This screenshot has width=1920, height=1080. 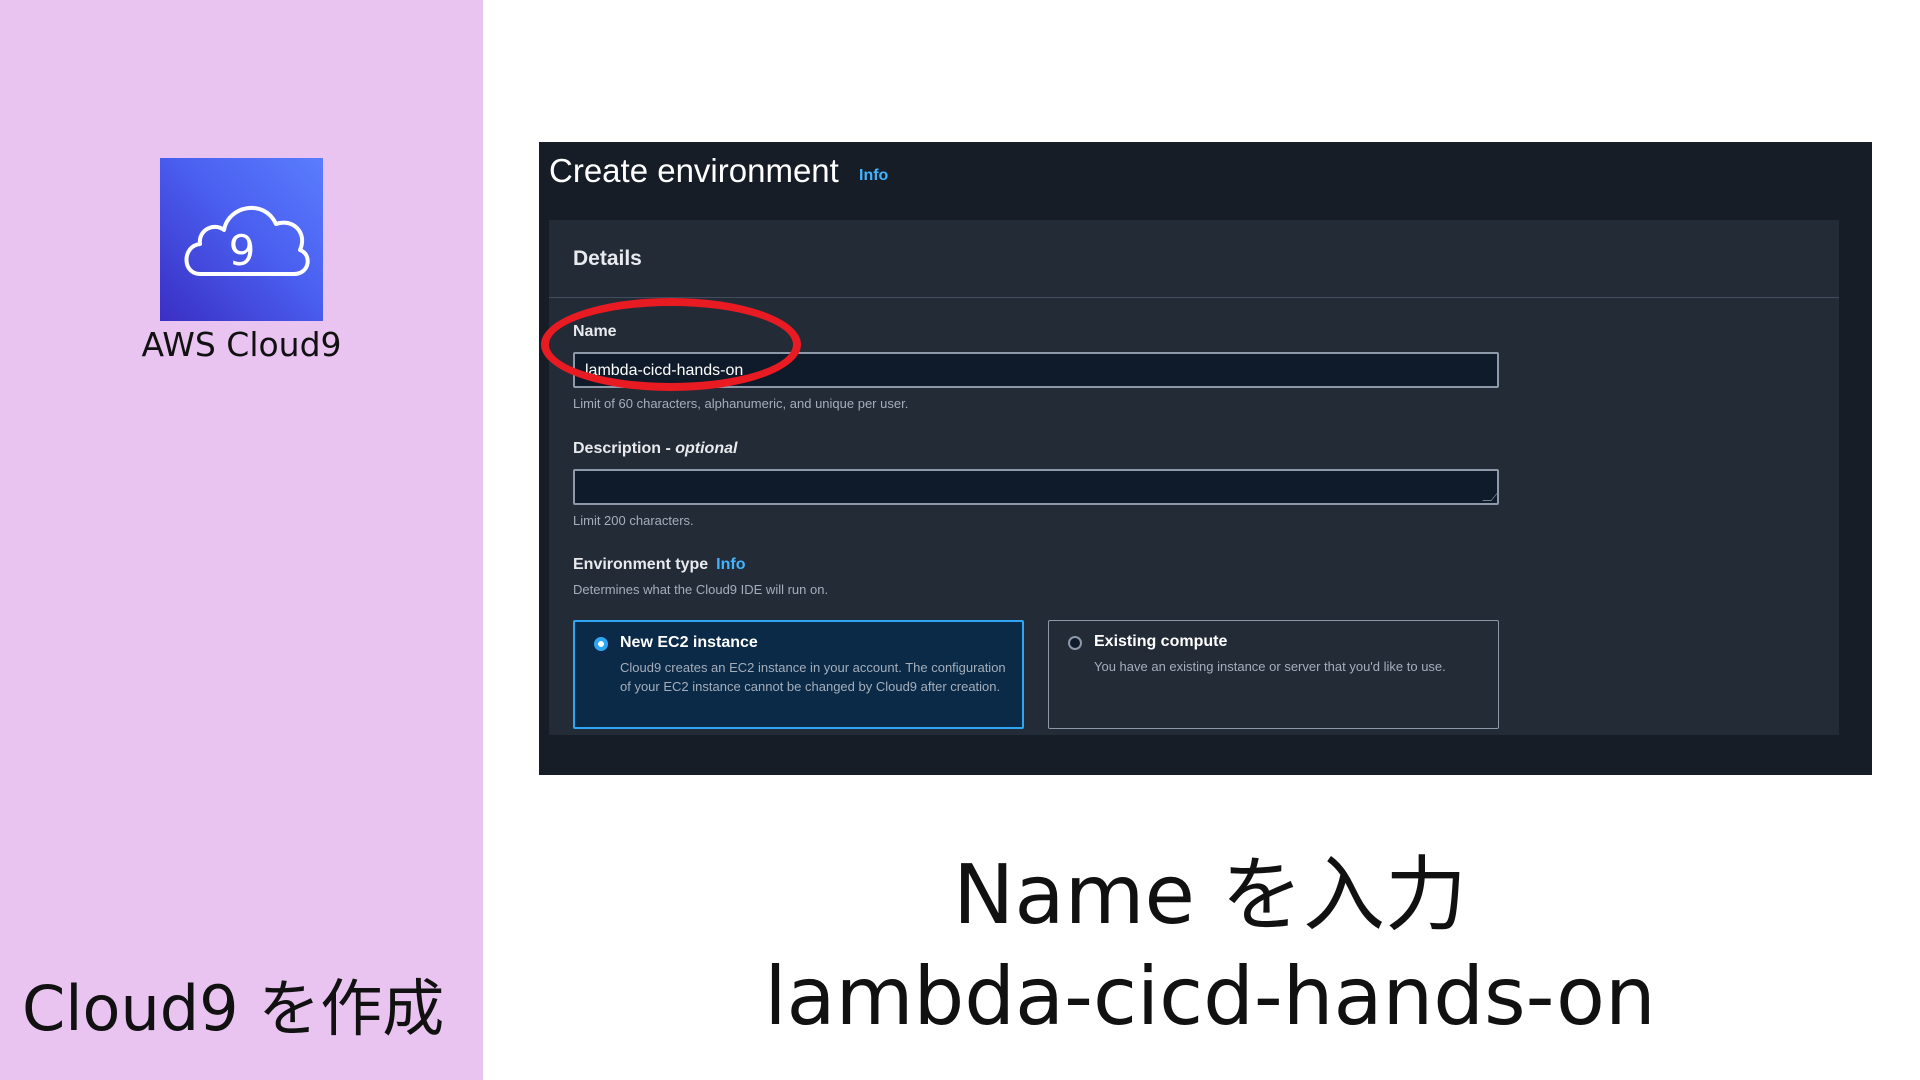 What do you see at coordinates (233, 1008) in the screenshot?
I see `slide-title: Cloud9 を作成` at bounding box center [233, 1008].